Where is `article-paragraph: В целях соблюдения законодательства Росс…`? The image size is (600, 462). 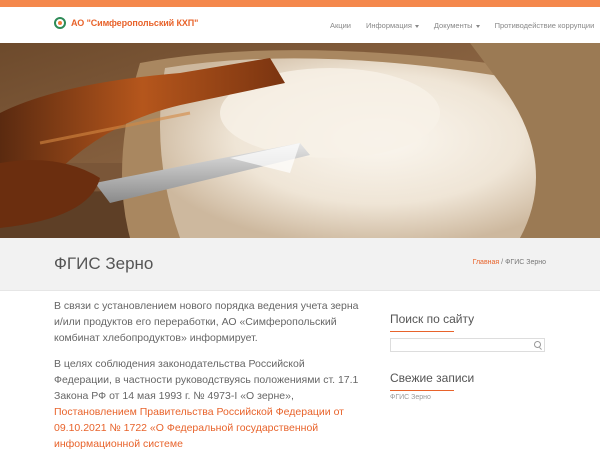
article-paragraph: В целях соблюдения законодательства Росс… is located at coordinates (208, 404).